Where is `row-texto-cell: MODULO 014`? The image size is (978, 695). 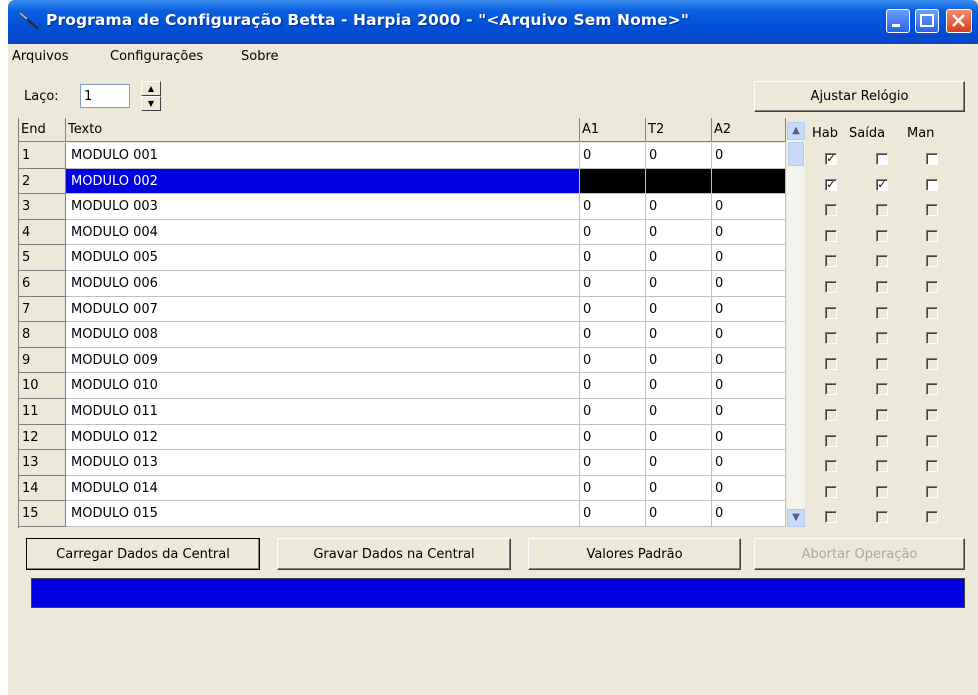 row-texto-cell: MODULO 014 is located at coordinates (323, 488).